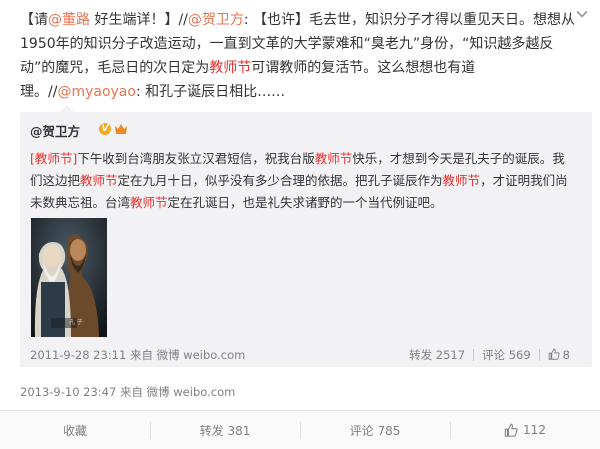 The image size is (600, 449). What do you see at coordinates (139, 20) in the screenshot?
I see `body-segment: 好生端详！】//` at bounding box center [139, 20].